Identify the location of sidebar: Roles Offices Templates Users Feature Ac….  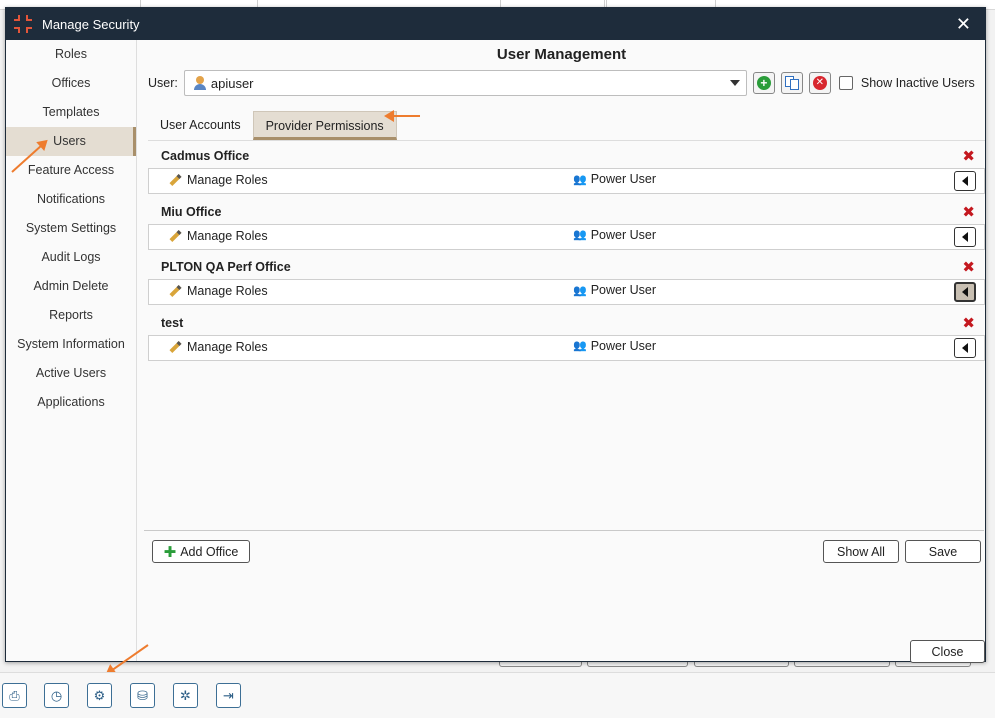
(71, 350).